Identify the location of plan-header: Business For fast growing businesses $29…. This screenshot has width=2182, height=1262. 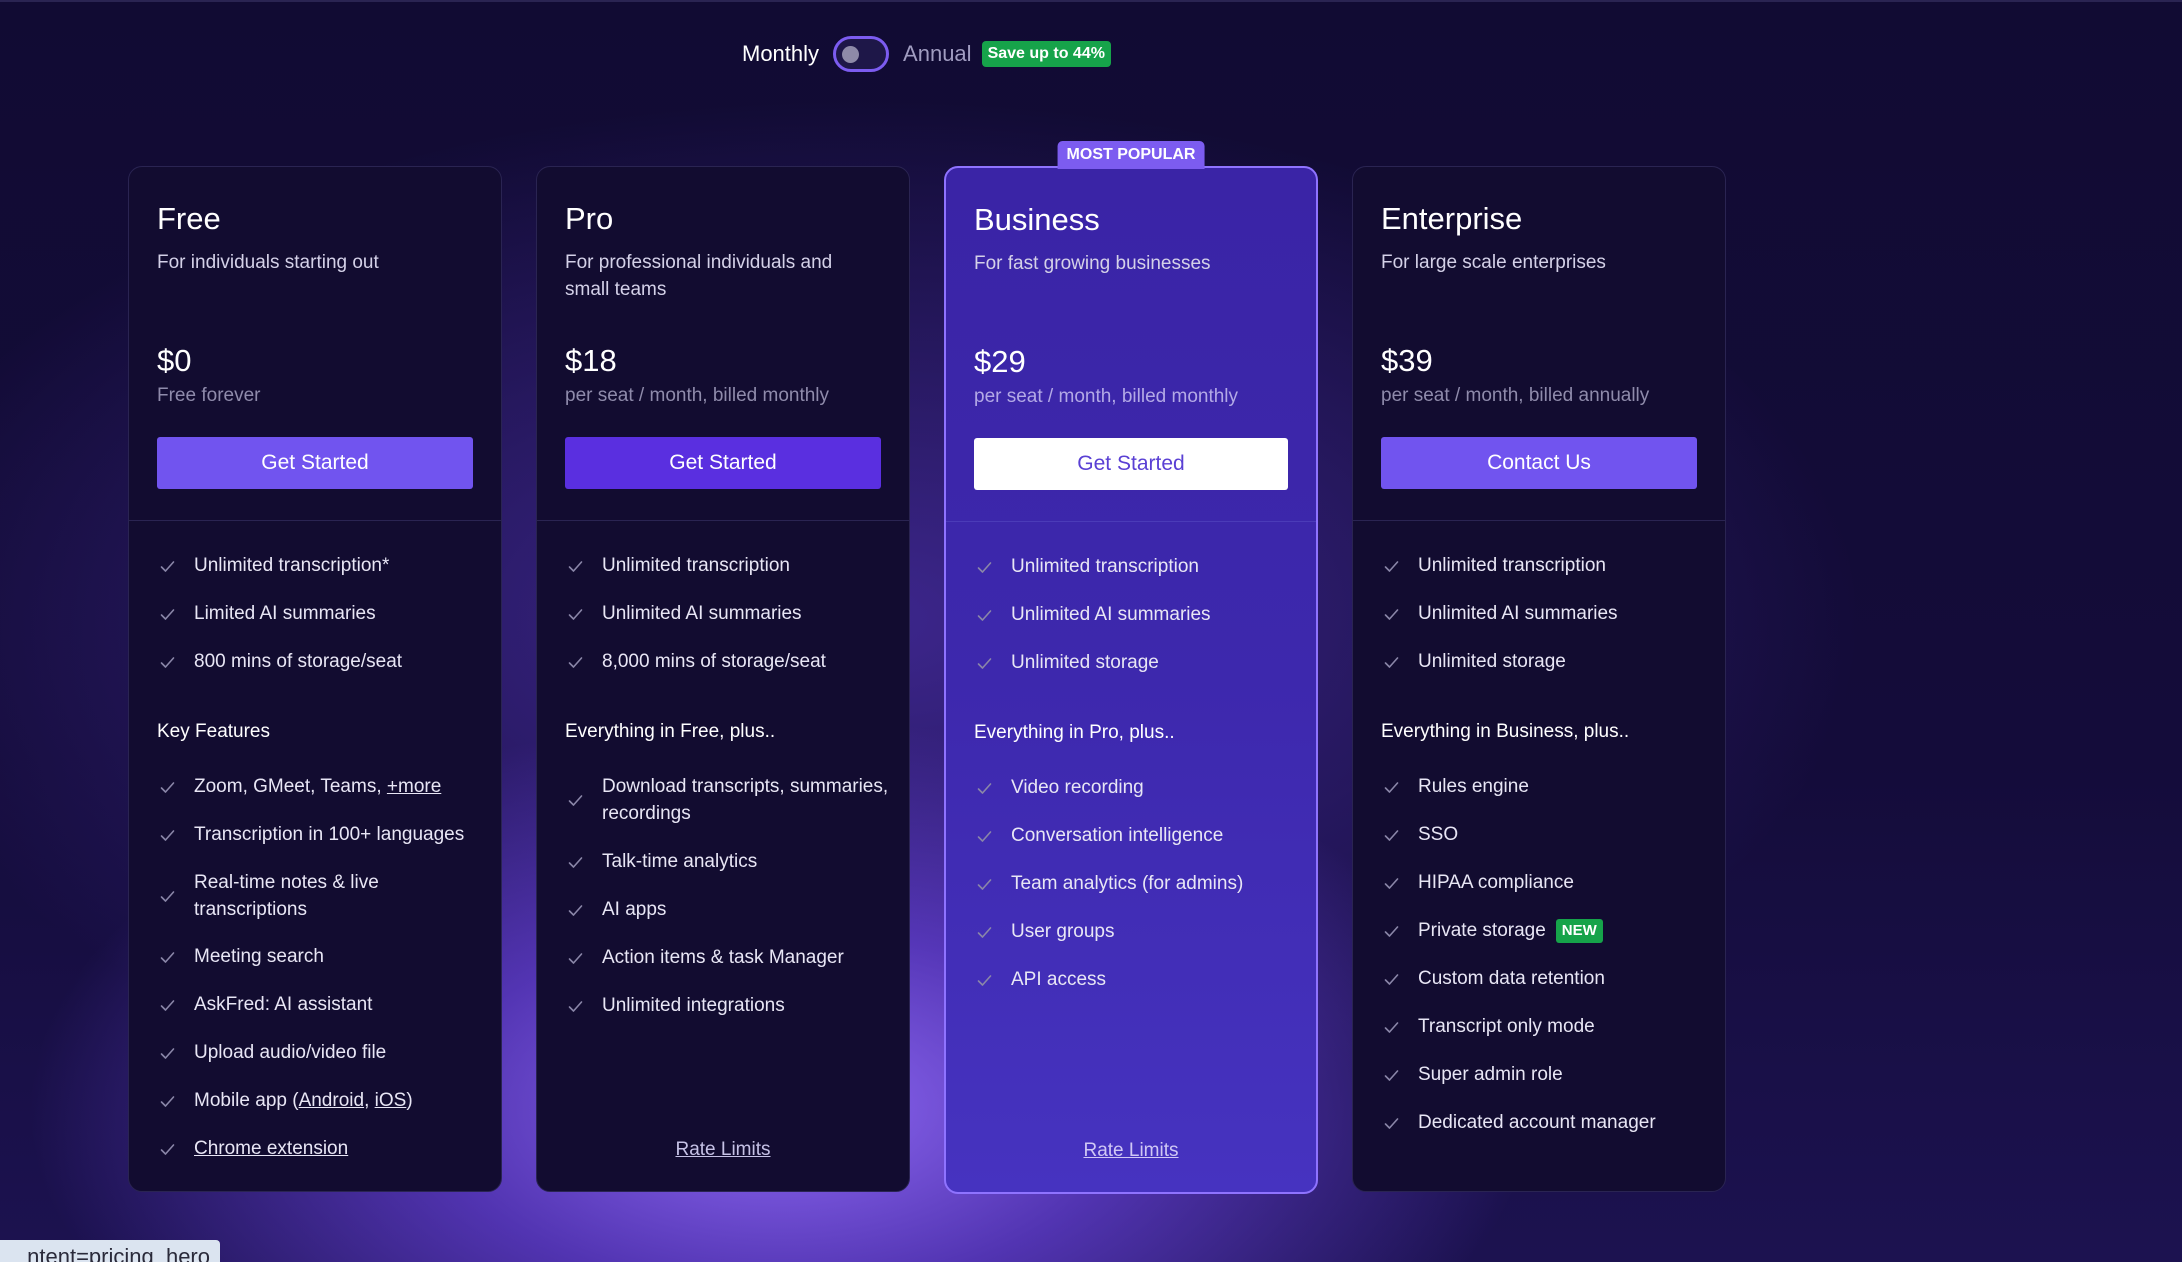
(1131, 345).